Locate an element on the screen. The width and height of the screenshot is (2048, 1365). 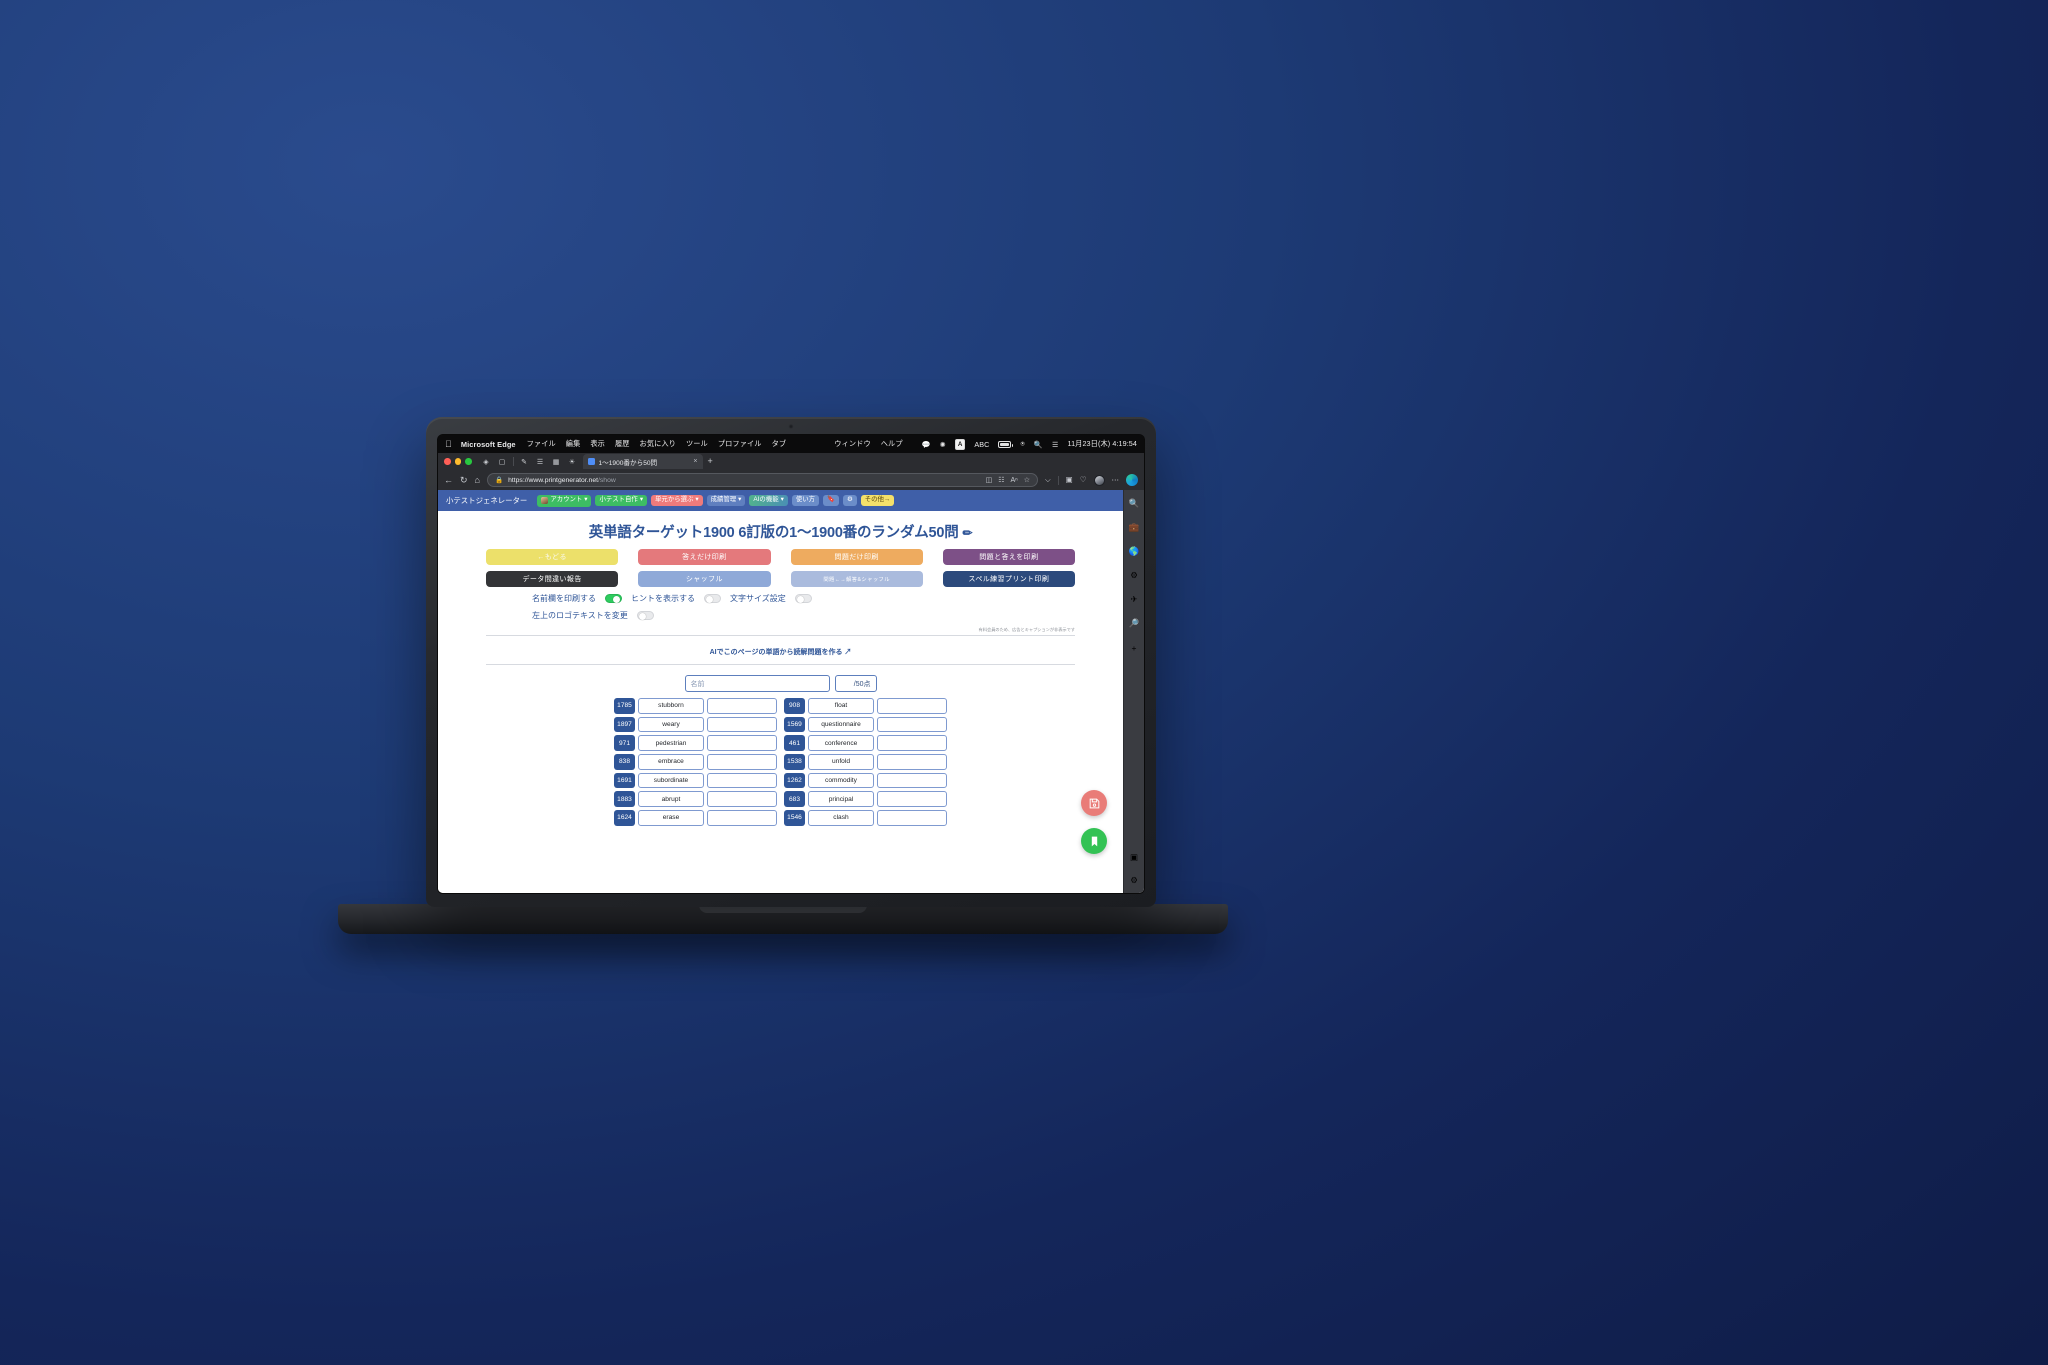
menu-profile: プロファイル is located at coordinates (740, 444).